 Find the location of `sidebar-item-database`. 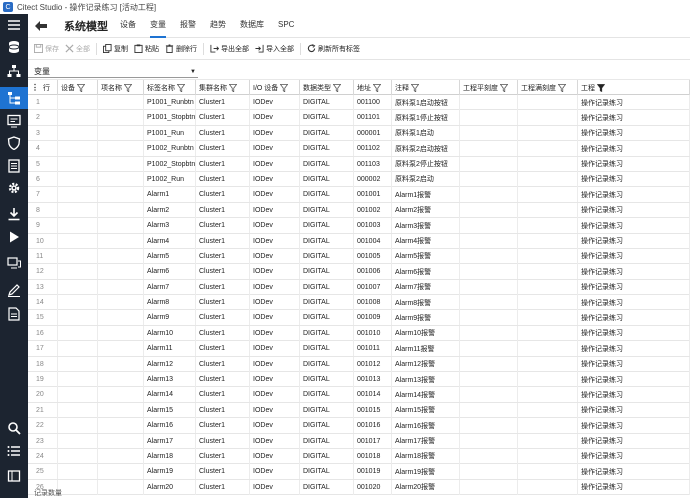

sidebar-item-database is located at coordinates (14, 47).